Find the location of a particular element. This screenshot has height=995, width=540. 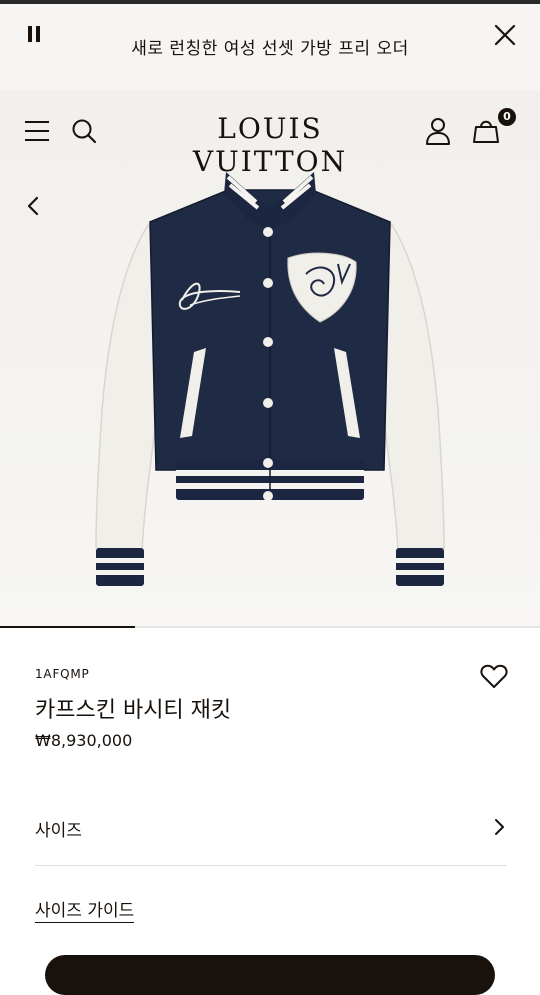

announcement-text: 새로 런칭한 여성 선셋 가방 프리 오더 is located at coordinates (270, 46).